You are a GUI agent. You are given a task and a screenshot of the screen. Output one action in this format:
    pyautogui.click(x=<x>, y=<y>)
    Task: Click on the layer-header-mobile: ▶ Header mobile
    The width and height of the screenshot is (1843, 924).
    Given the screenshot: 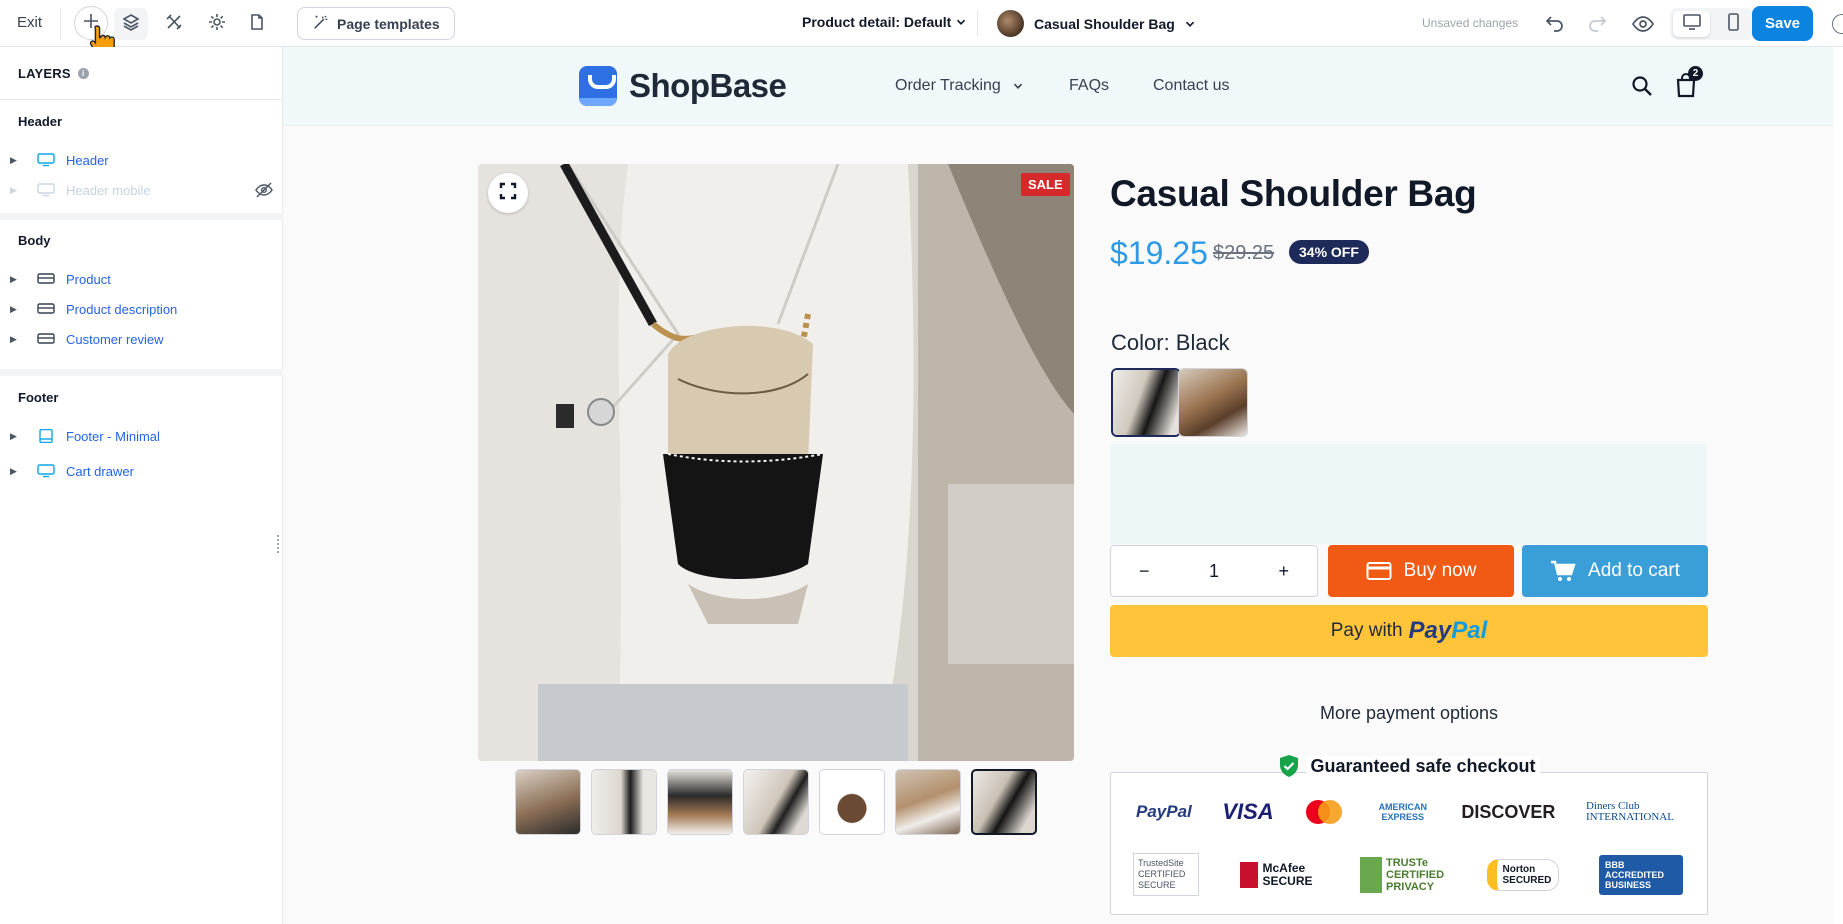 What is the action you would take?
    pyautogui.click(x=144, y=190)
    